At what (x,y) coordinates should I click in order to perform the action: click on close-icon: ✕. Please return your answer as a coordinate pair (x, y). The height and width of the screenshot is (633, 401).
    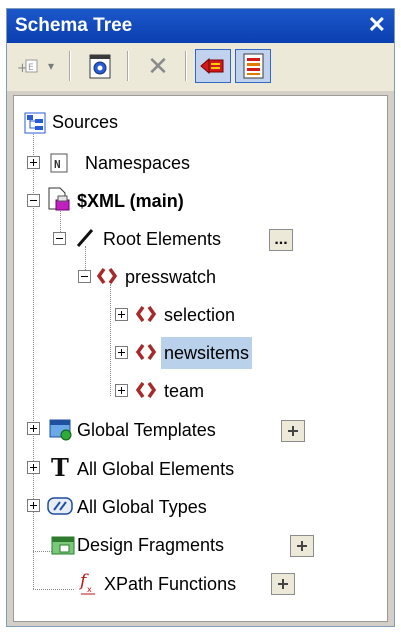
    Looking at the image, I should click on (377, 25).